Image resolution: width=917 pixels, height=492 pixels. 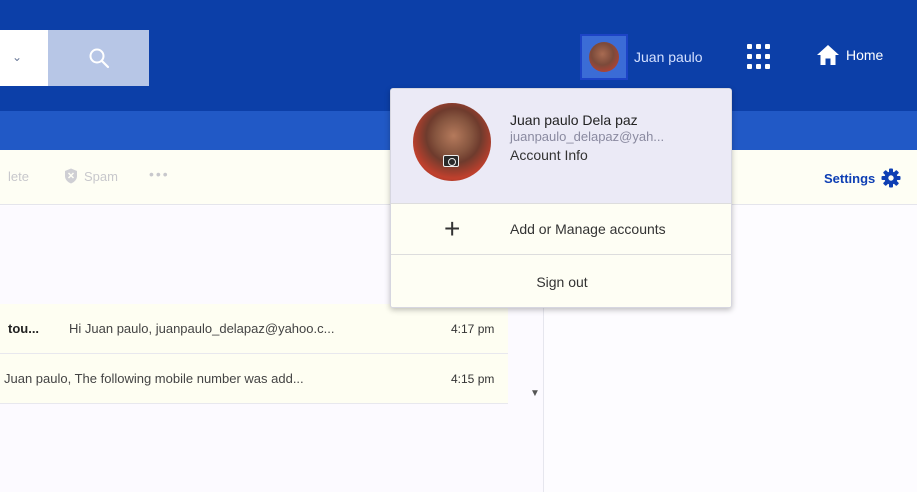 What do you see at coordinates (159, 174) in the screenshot?
I see `more-actions-button: •••` at bounding box center [159, 174].